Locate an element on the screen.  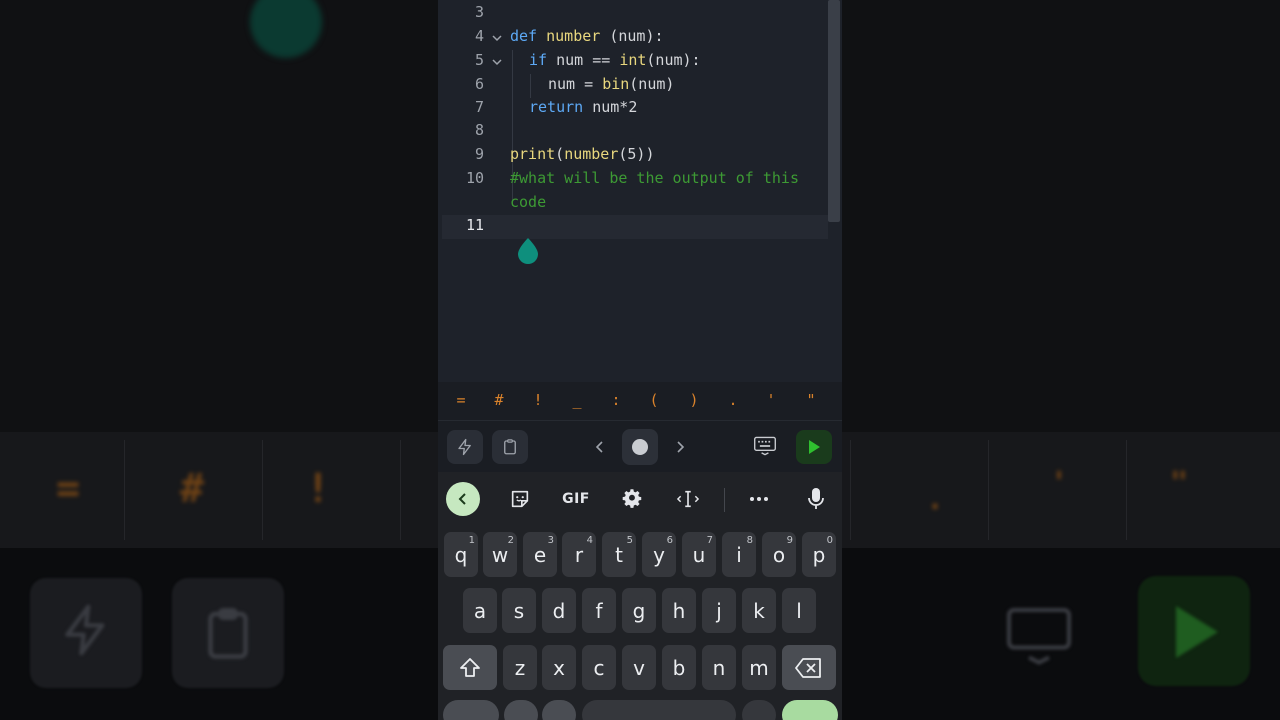
key-q: q1 is located at coordinates (461, 554).